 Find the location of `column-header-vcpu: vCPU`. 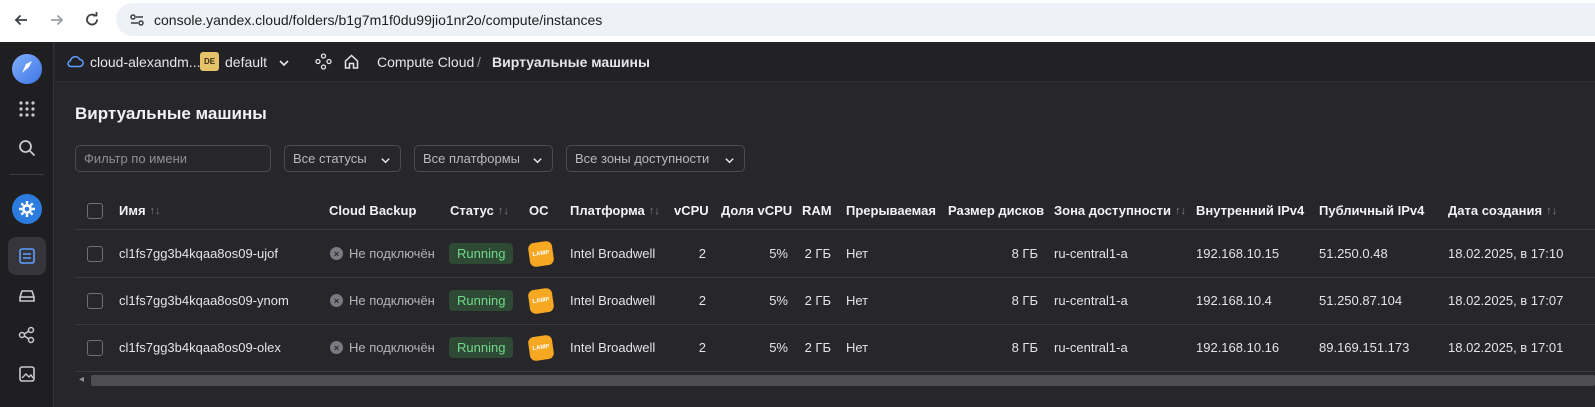

column-header-vcpu: vCPU is located at coordinates (691, 210).